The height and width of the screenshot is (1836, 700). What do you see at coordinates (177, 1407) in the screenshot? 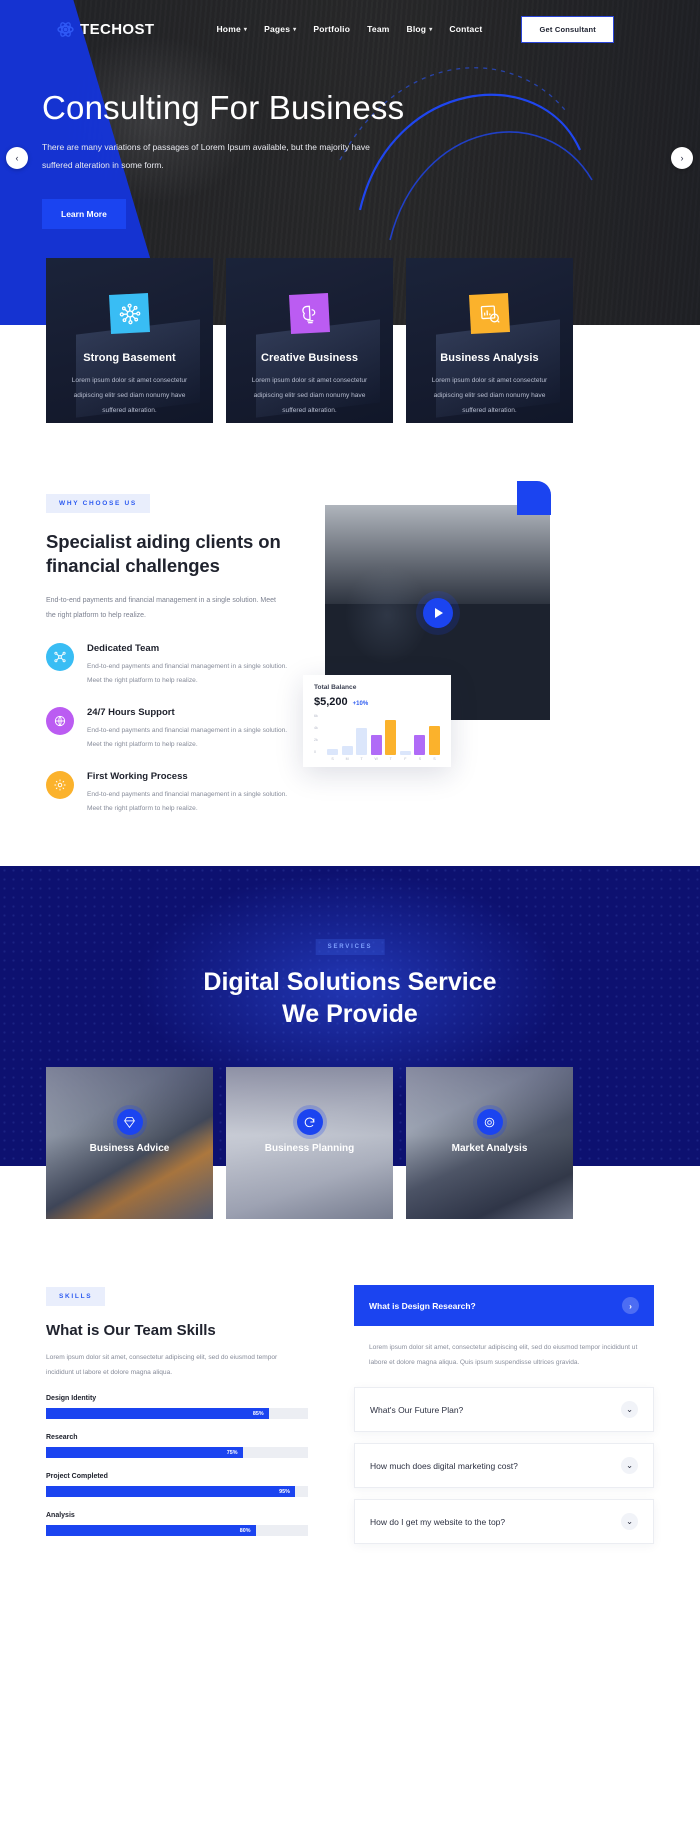
I see `skill-bar-row: Design Identity 85%` at bounding box center [177, 1407].